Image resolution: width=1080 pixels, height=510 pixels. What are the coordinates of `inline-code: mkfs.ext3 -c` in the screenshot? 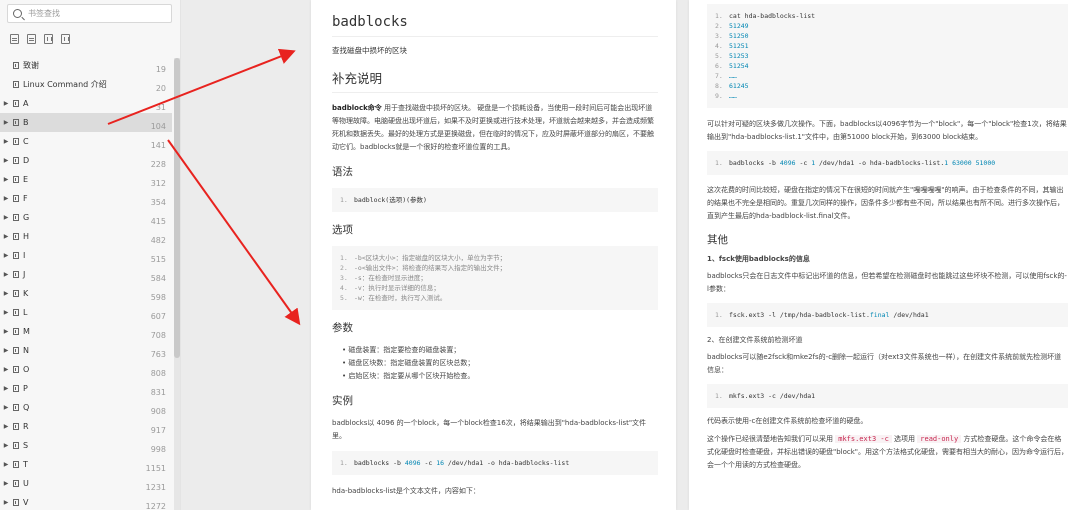 It's located at (863, 439).